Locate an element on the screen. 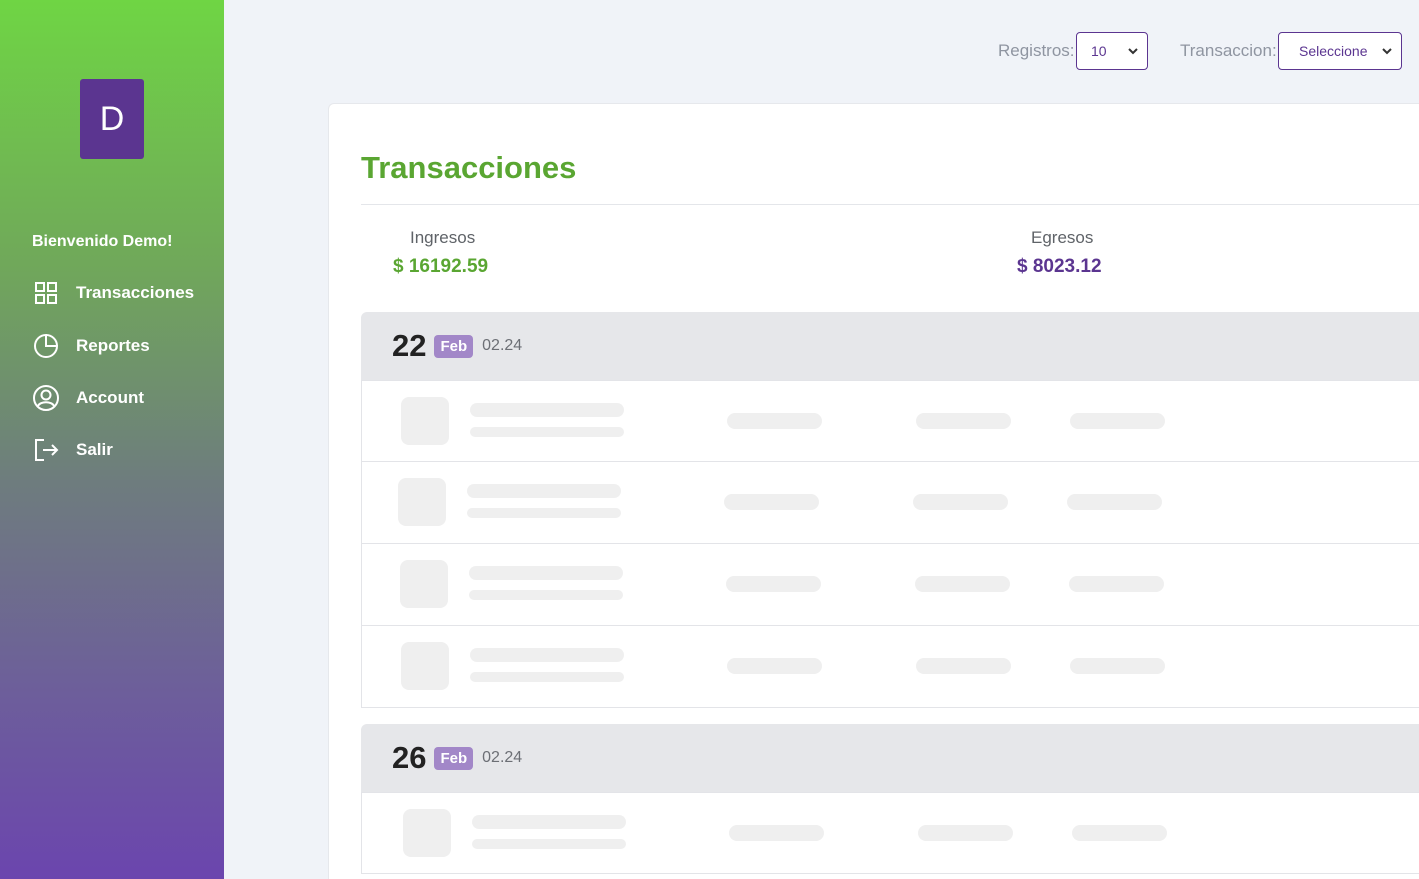 The height and width of the screenshot is (879, 1419). logout-icon is located at coordinates (46, 450).